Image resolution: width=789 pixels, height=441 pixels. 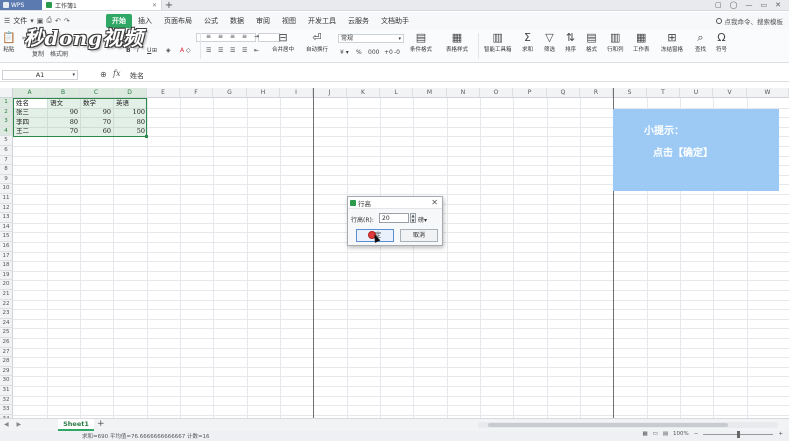 What do you see at coordinates (359, 52) in the screenshot?
I see `percent-icon: %` at bounding box center [359, 52].